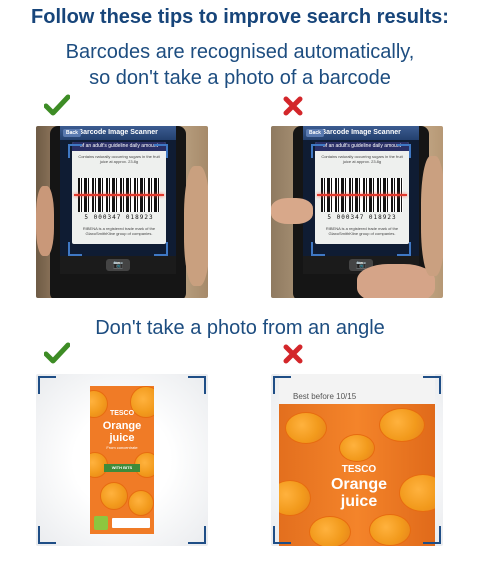 The width and height of the screenshot is (480, 584). I want to click on scanner-toolbar: 📷, so click(118, 265).